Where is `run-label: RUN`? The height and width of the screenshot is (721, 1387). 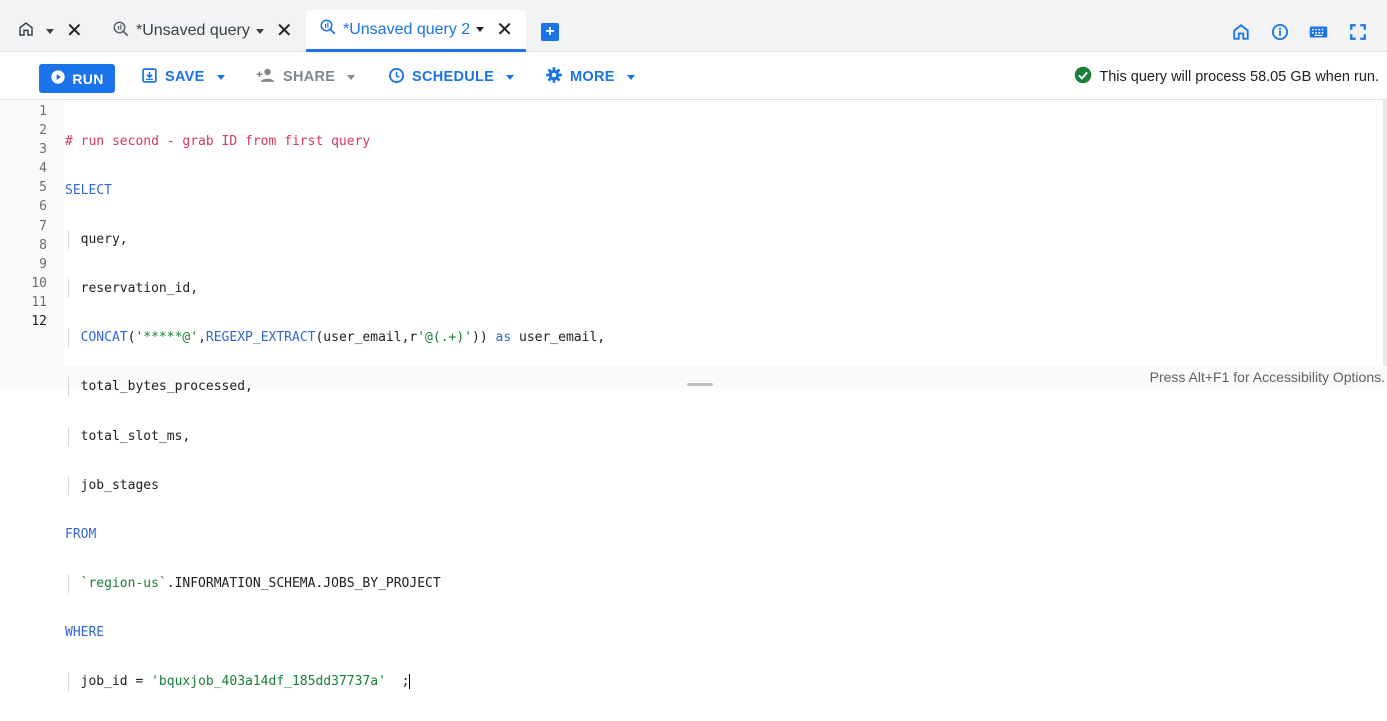 run-label: RUN is located at coordinates (88, 78).